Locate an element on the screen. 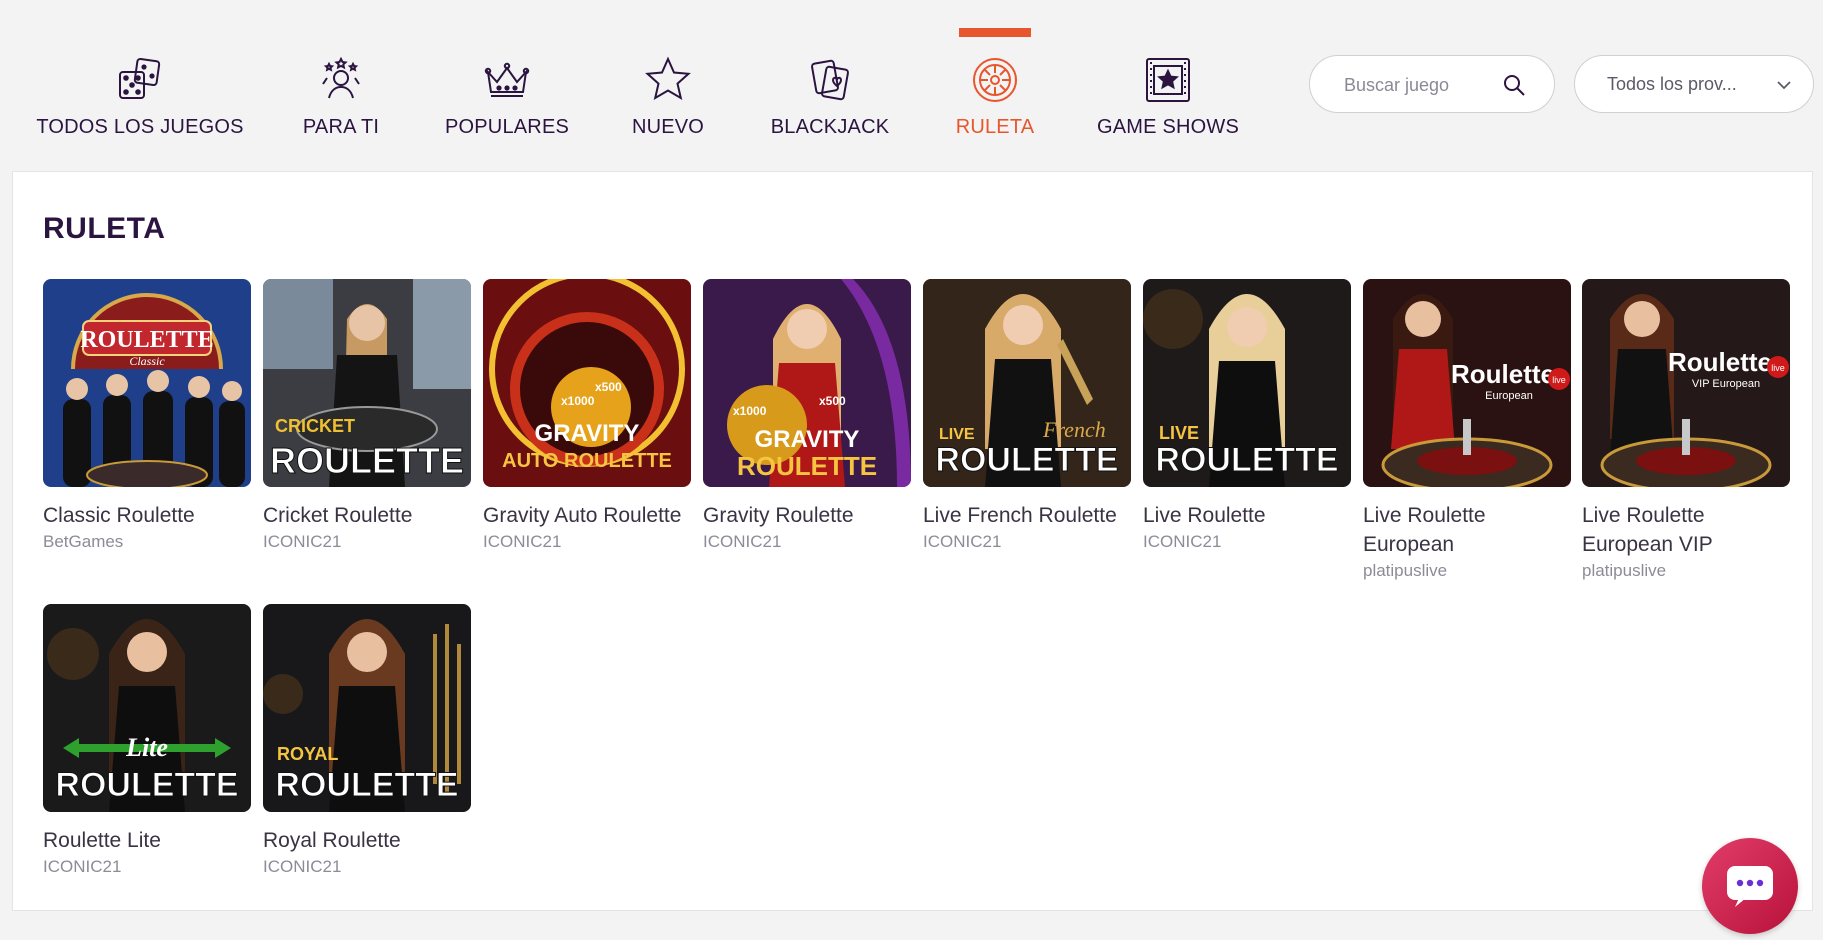 This screenshot has width=1823, height=940. user-star-icon is located at coordinates (341, 80).